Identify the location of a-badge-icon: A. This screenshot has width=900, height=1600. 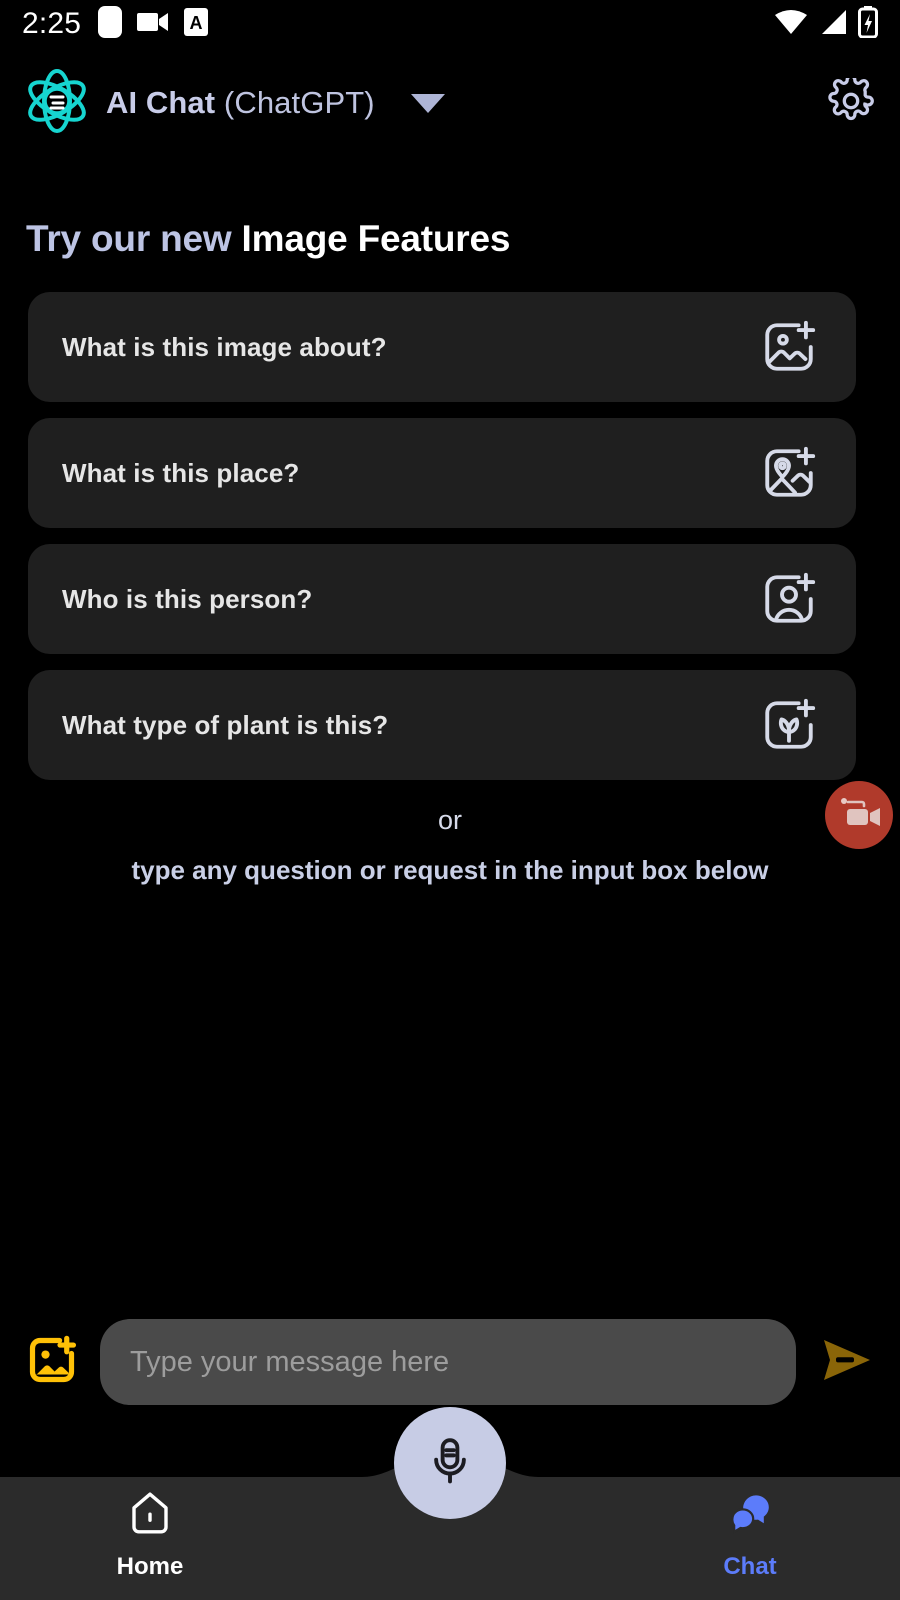
(196, 24).